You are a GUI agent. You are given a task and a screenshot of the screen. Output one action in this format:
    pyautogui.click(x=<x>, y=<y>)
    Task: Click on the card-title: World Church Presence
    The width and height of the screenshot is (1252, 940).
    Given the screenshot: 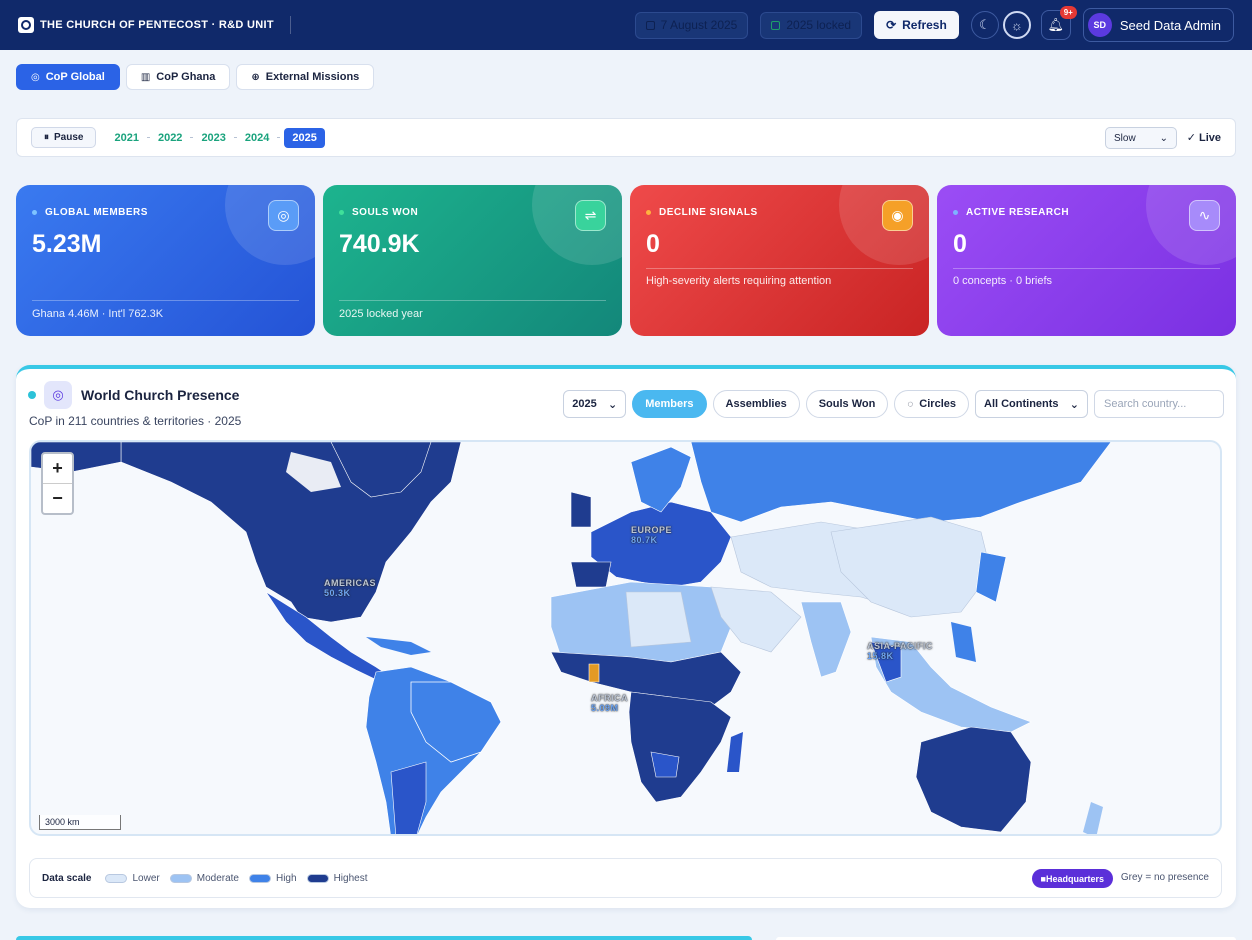 What is the action you would take?
    pyautogui.click(x=160, y=395)
    